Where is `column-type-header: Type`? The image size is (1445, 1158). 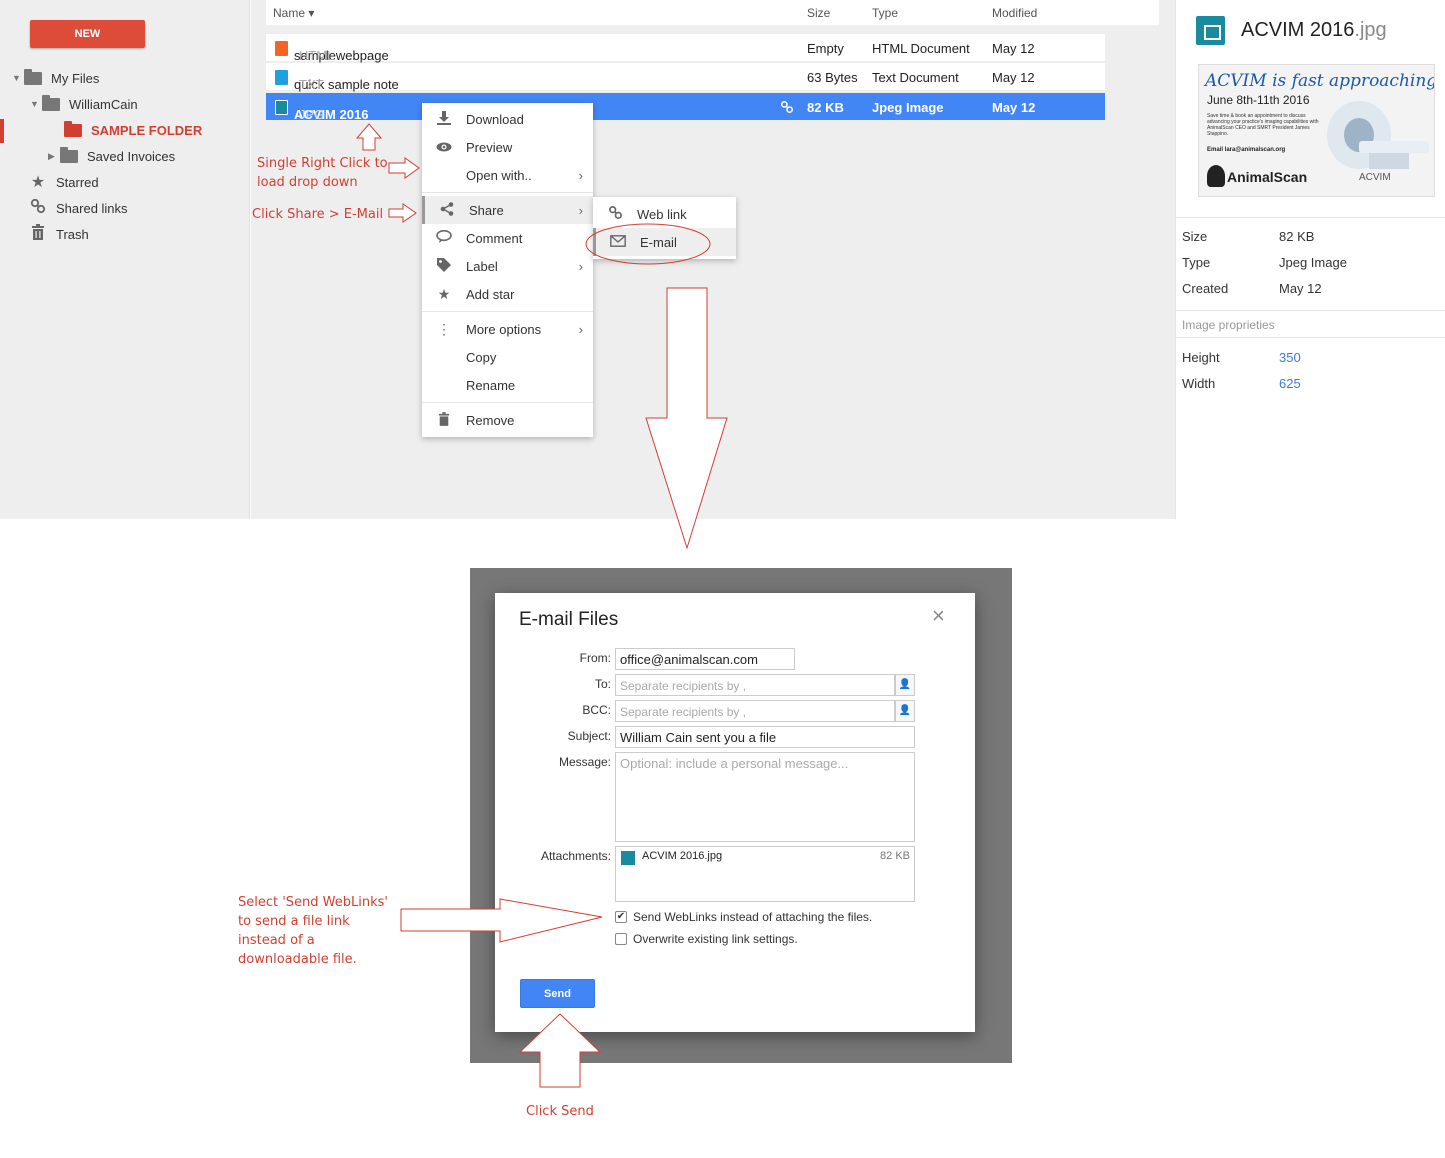 column-type-header: Type is located at coordinates (885, 13).